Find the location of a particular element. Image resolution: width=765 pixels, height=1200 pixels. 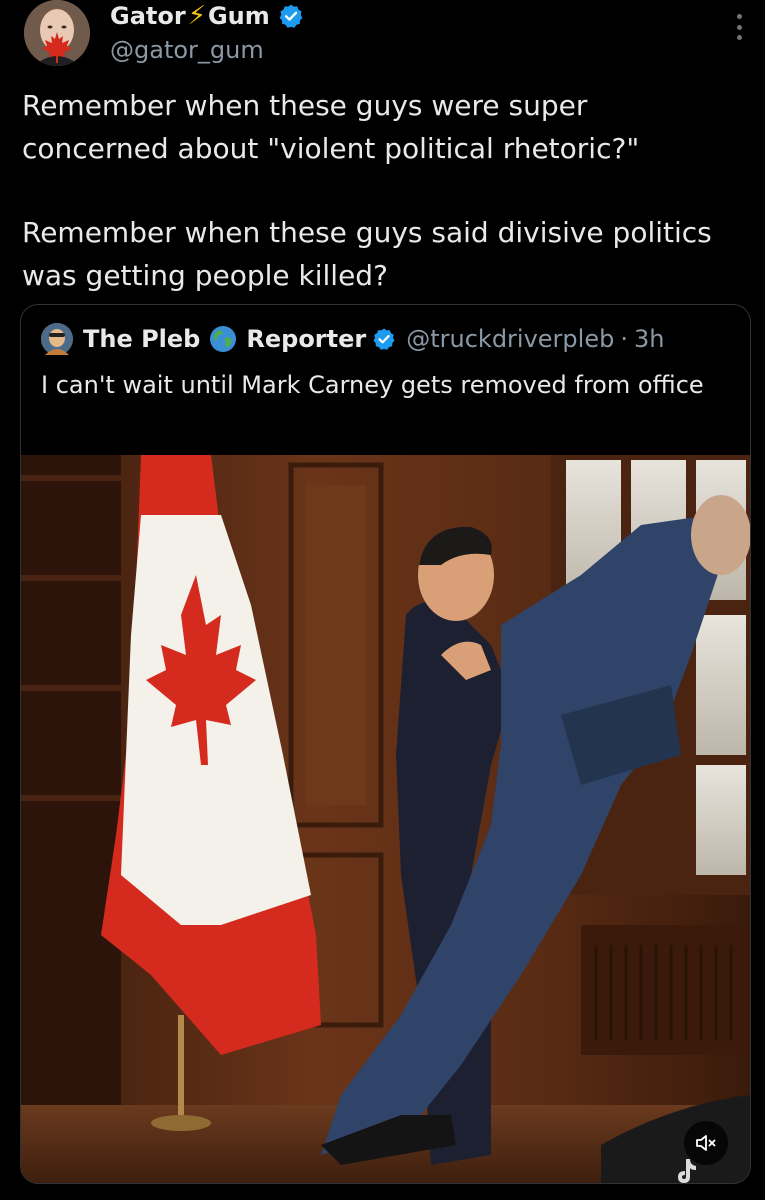

author-handle: @gator_gum is located at coordinates (187, 50).